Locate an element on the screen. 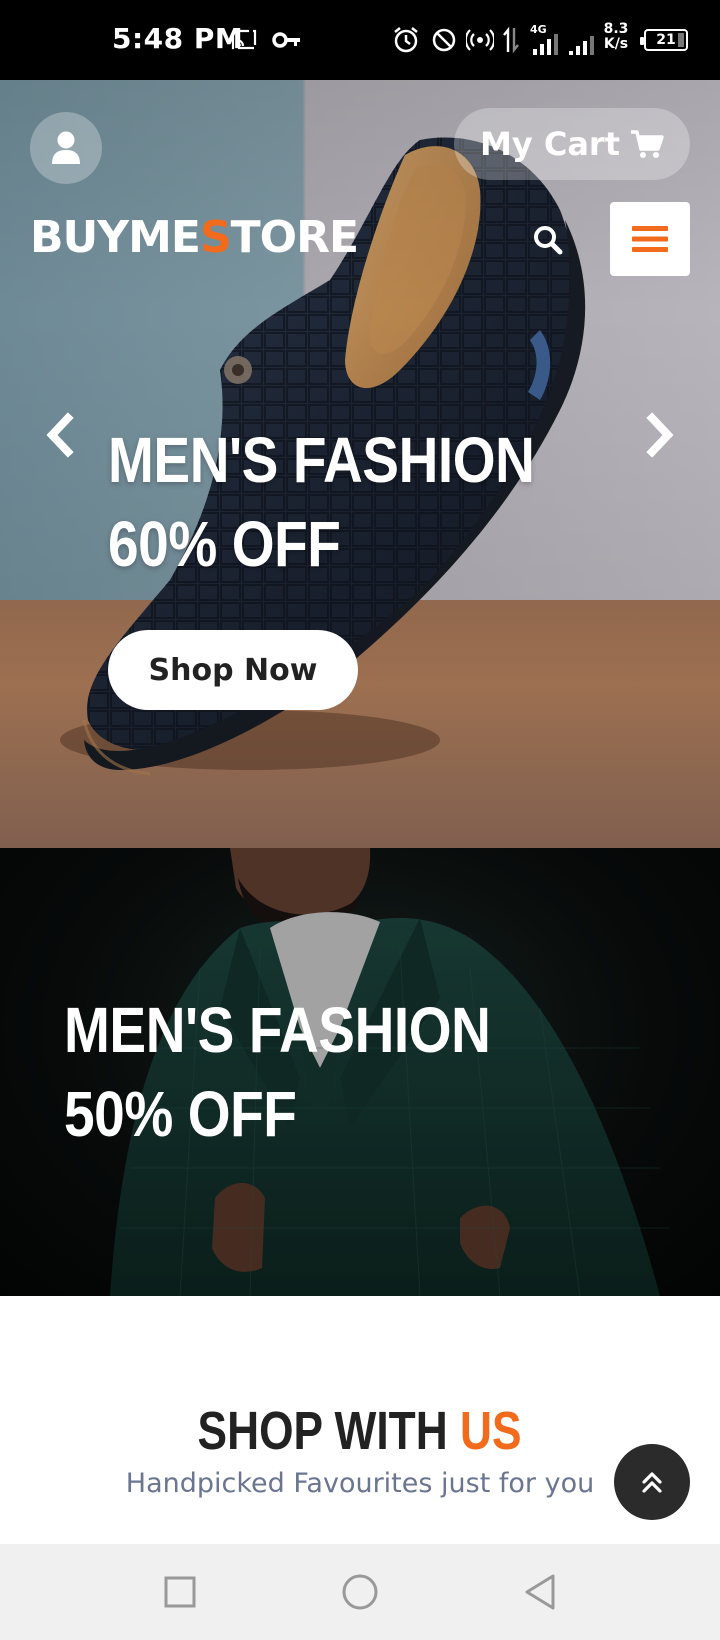 Image resolution: width=720 pixels, height=1640 pixels. store-logo: BUYMESTORE is located at coordinates (194, 237).